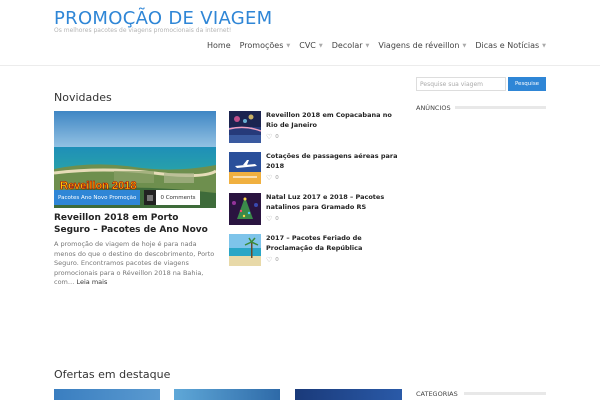  I want to click on offers-section-title: Ofertas em destaque, so click(112, 374).